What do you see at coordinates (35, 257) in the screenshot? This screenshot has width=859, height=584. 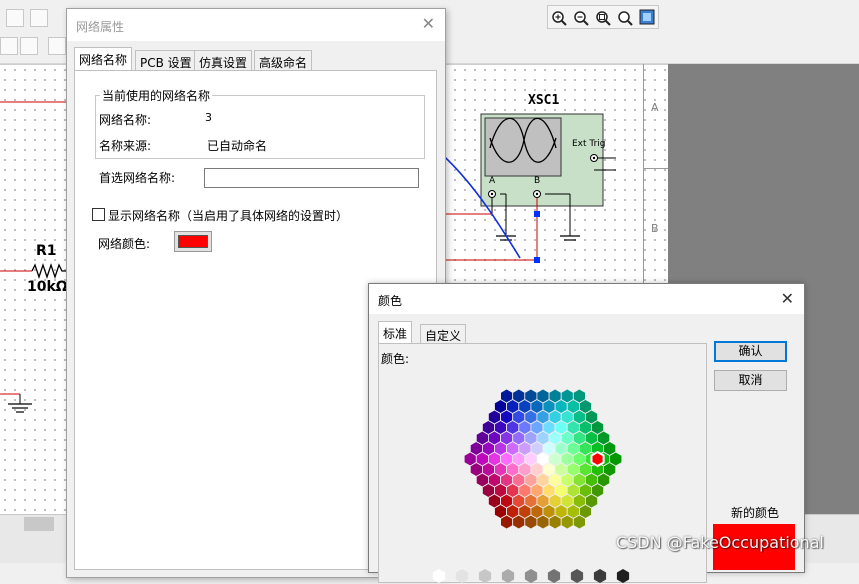 I see `schematic-left-part` at bounding box center [35, 257].